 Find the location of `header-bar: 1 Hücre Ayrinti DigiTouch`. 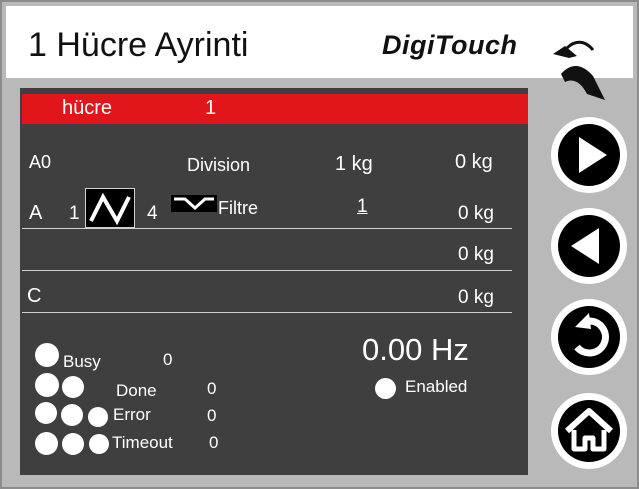

header-bar: 1 Hücre Ayrinti DigiTouch is located at coordinates (319, 42).